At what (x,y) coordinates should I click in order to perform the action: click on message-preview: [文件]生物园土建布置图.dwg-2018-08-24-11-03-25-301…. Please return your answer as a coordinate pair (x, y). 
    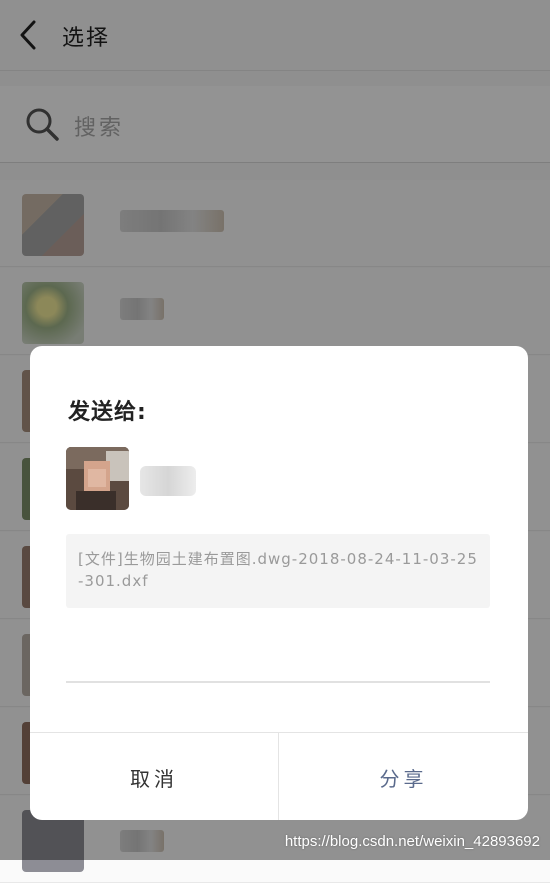
    Looking at the image, I should click on (278, 571).